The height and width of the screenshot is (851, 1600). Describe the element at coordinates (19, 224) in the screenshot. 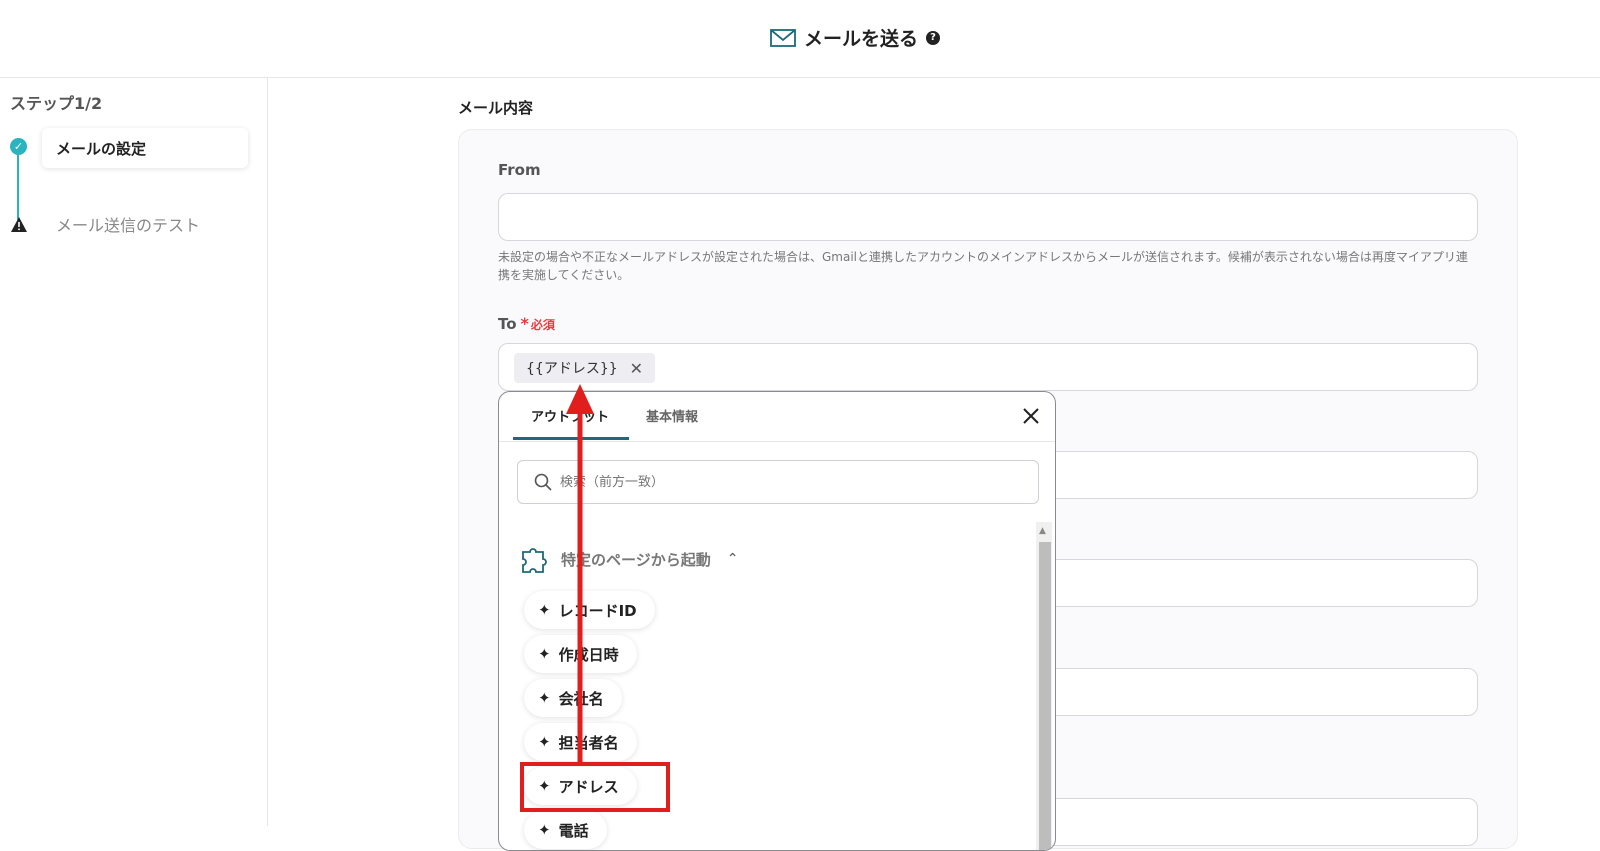

I see `warning-icon` at that location.